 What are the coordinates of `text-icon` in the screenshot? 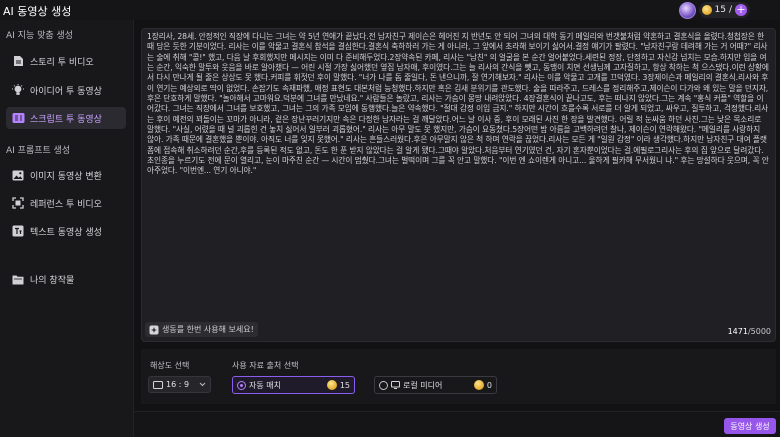 It's located at (18, 231).